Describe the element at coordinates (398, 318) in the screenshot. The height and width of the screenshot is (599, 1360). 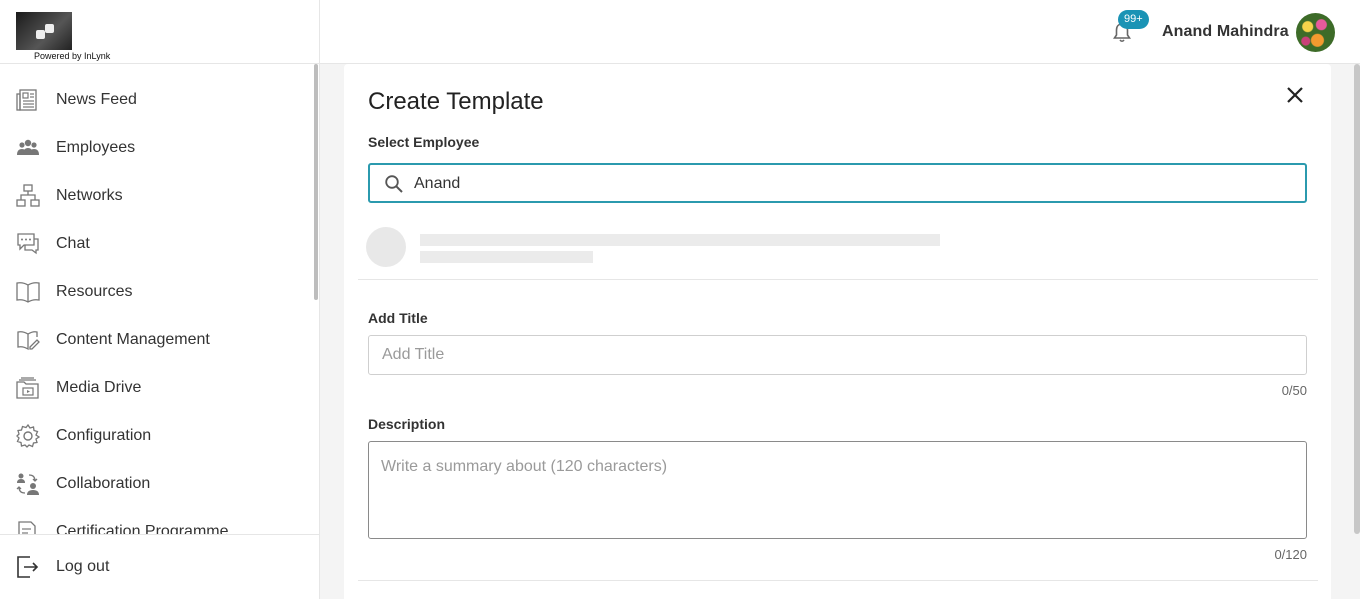
I see `add-title-label: Add Title` at that location.